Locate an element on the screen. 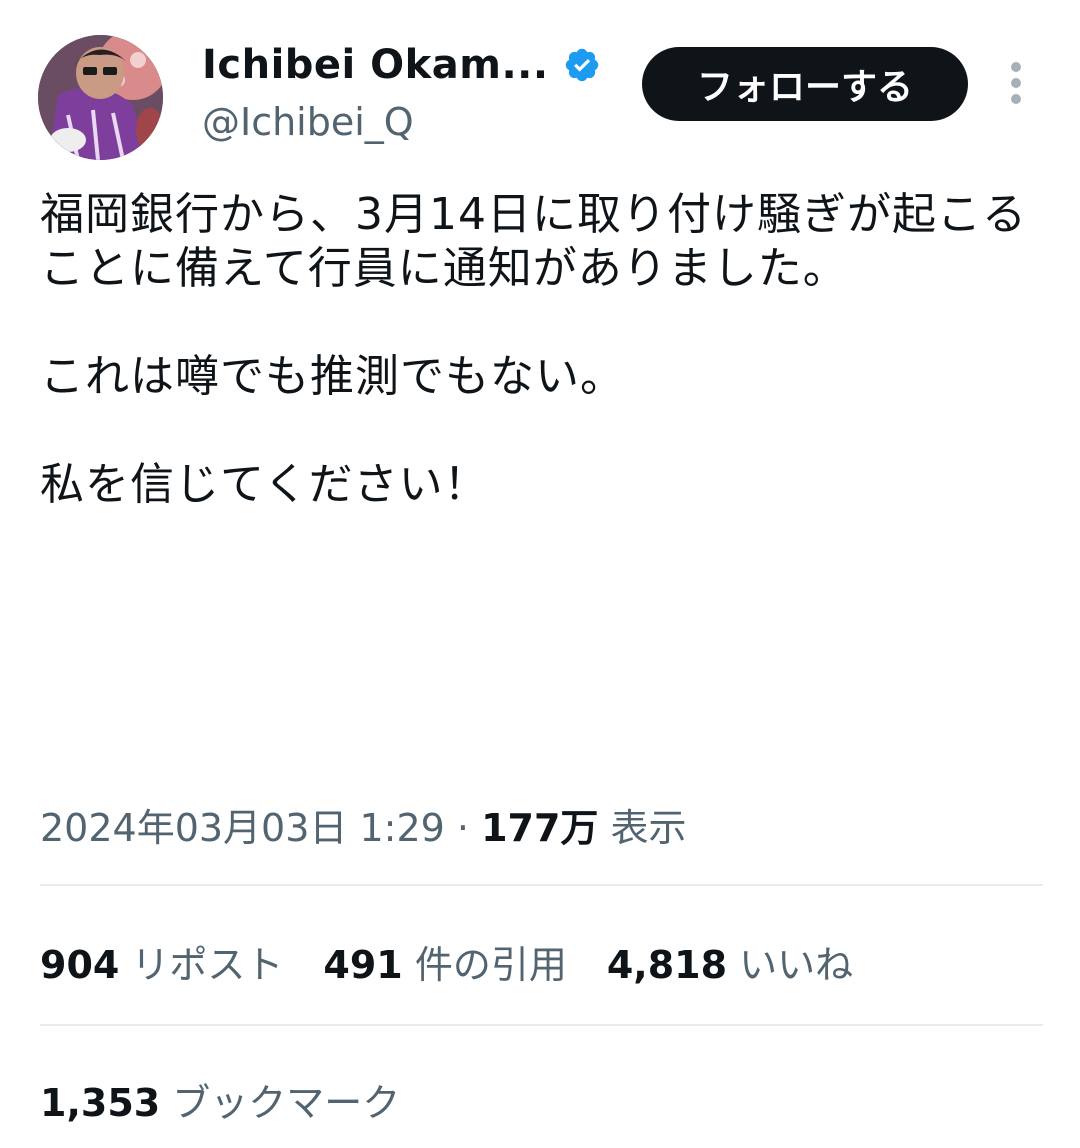  likes-stat: 4,818 いいね is located at coordinates (730, 961).